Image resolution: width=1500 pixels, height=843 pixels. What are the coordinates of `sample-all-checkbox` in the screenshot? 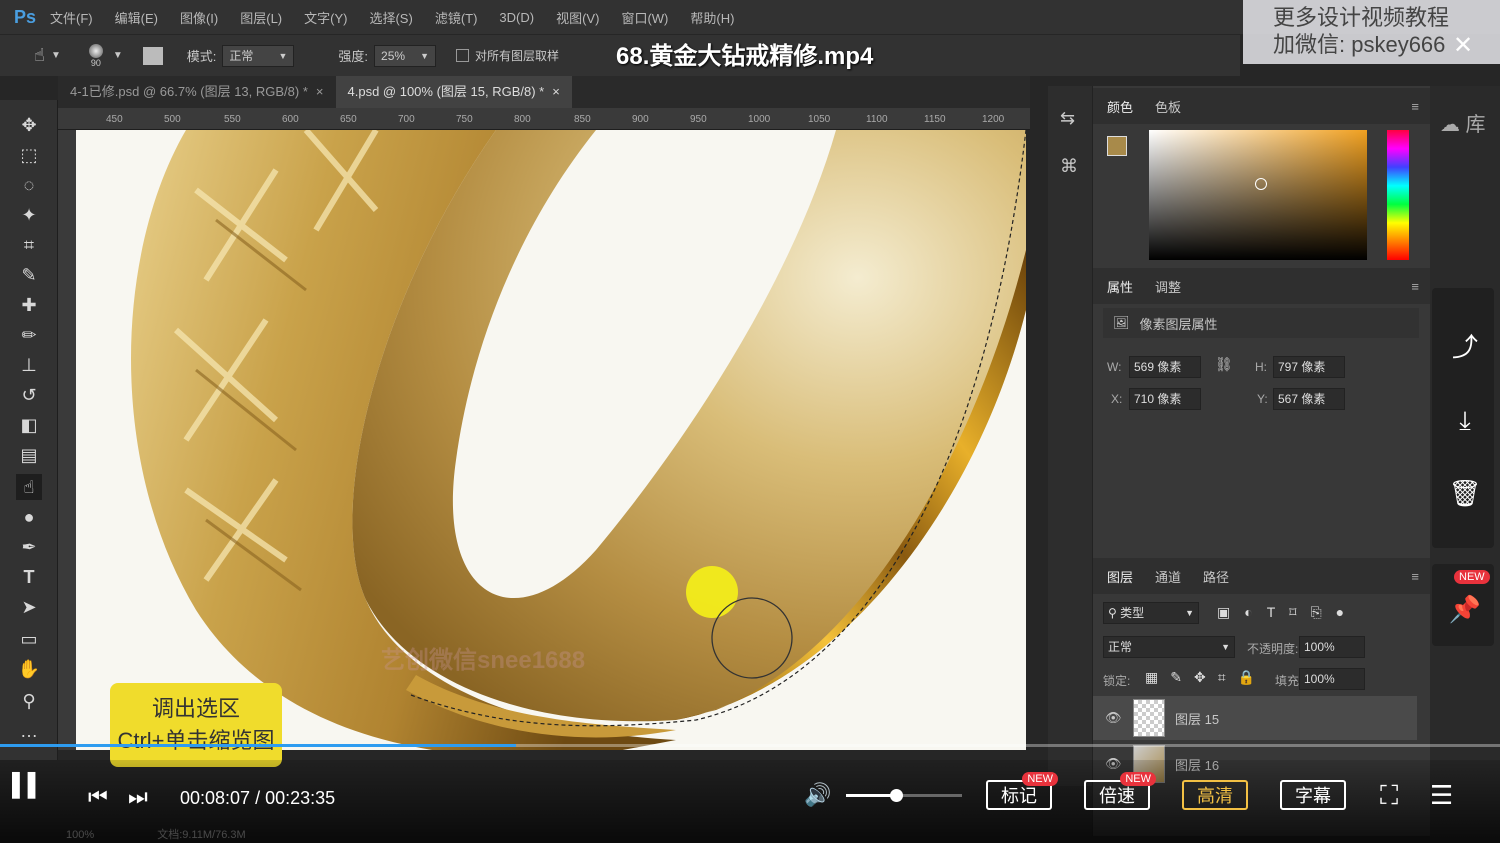 It's located at (463, 55).